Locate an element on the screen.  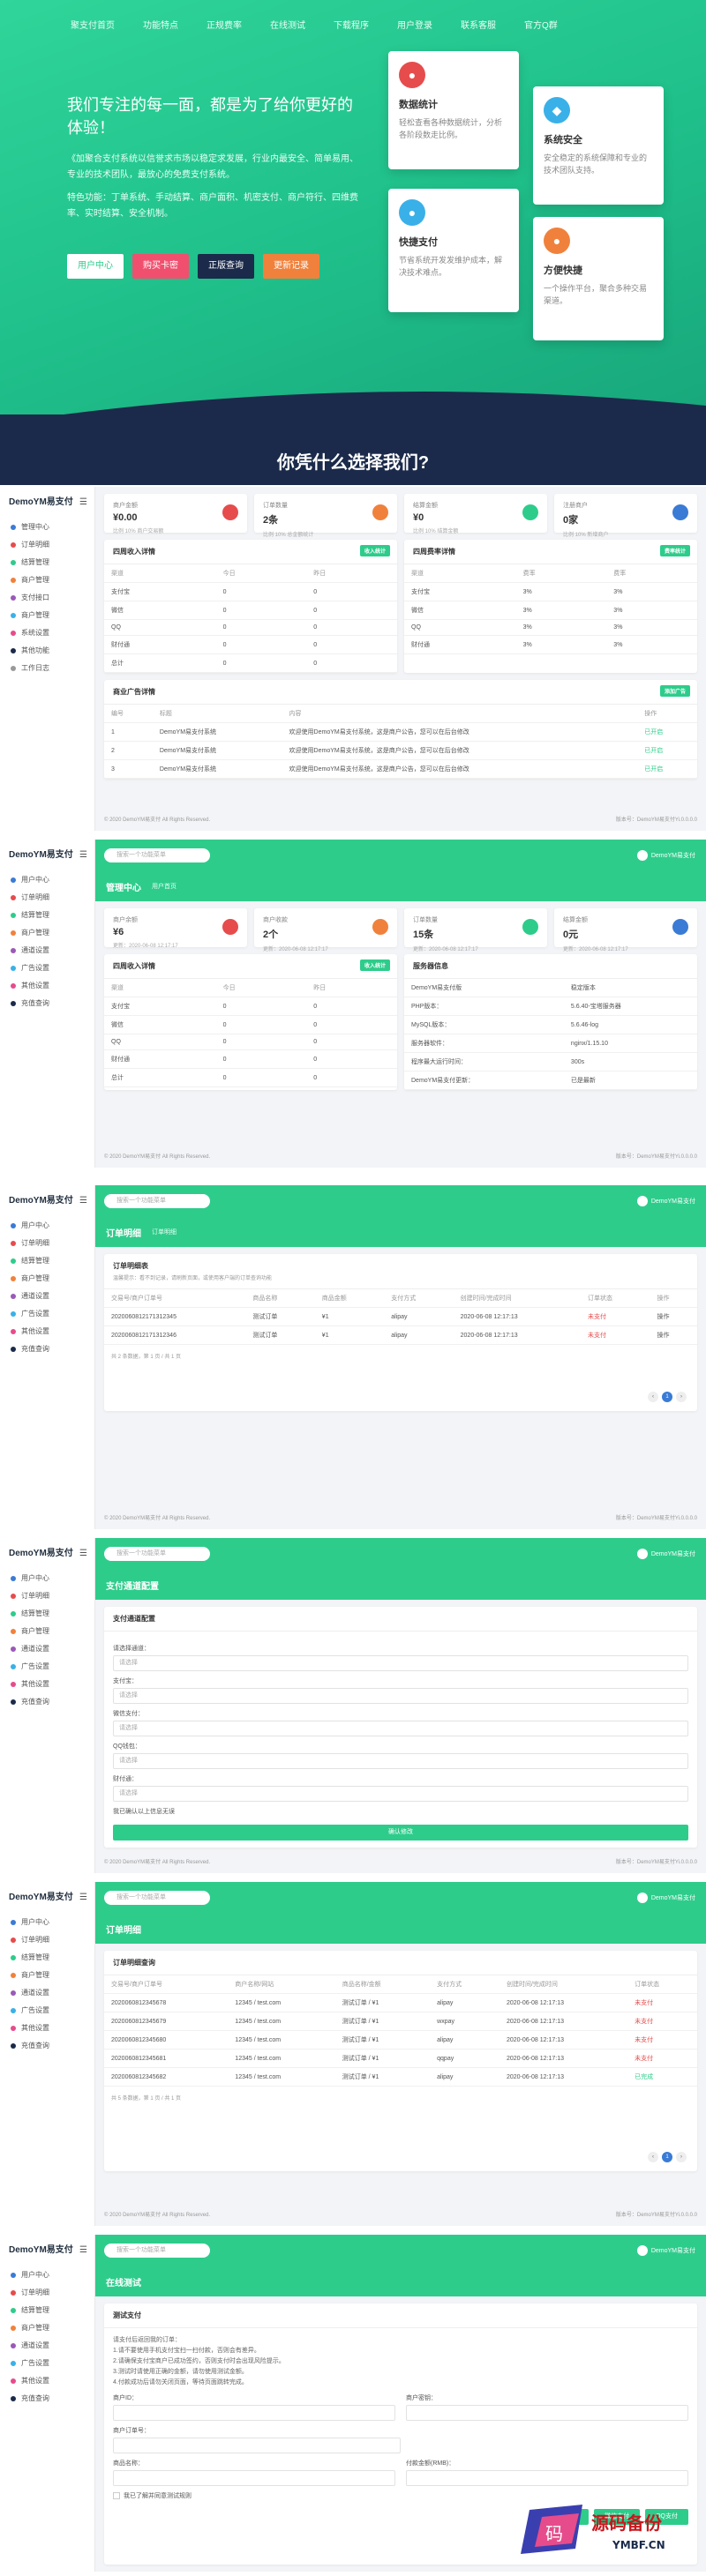
nav-link: 在线测试 is located at coordinates (287, 24).